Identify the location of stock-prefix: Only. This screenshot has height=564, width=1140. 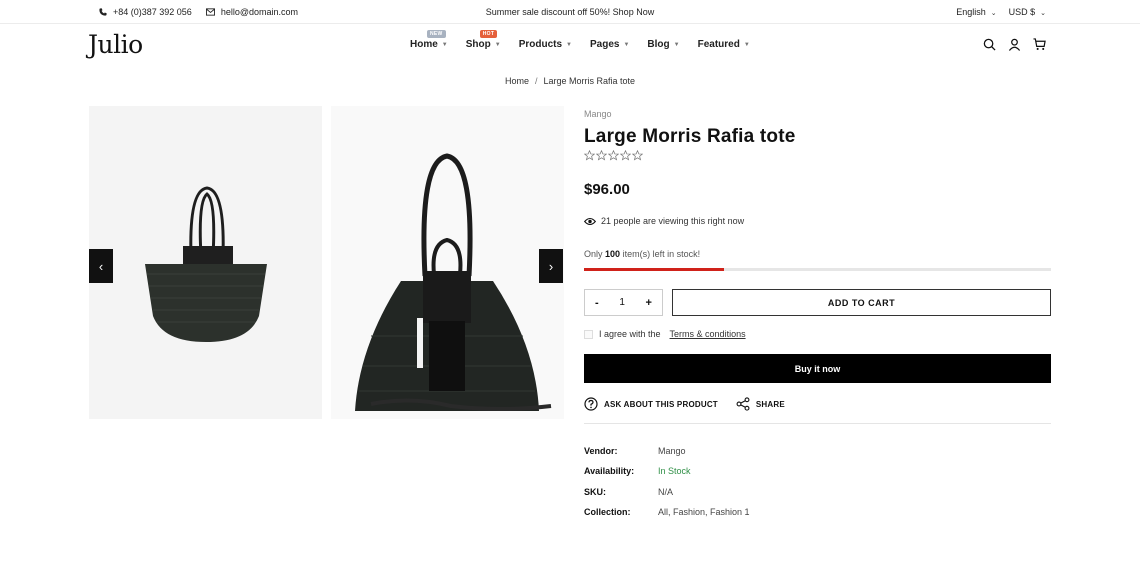
(593, 254).